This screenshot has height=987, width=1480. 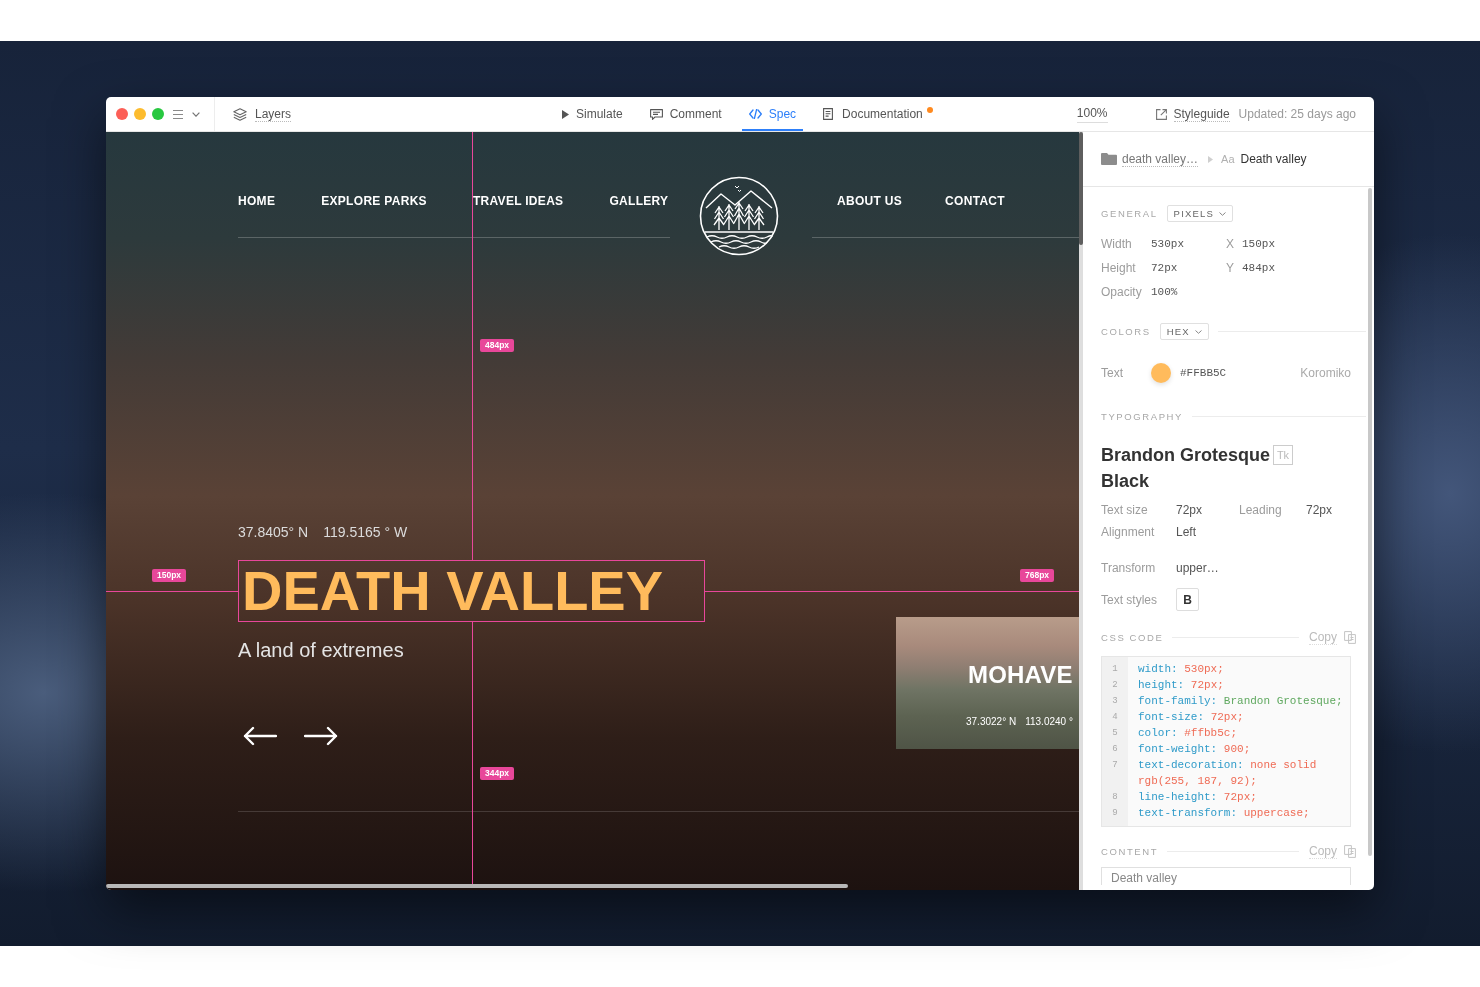 I want to click on nav-link: GALLERY, so click(x=639, y=201).